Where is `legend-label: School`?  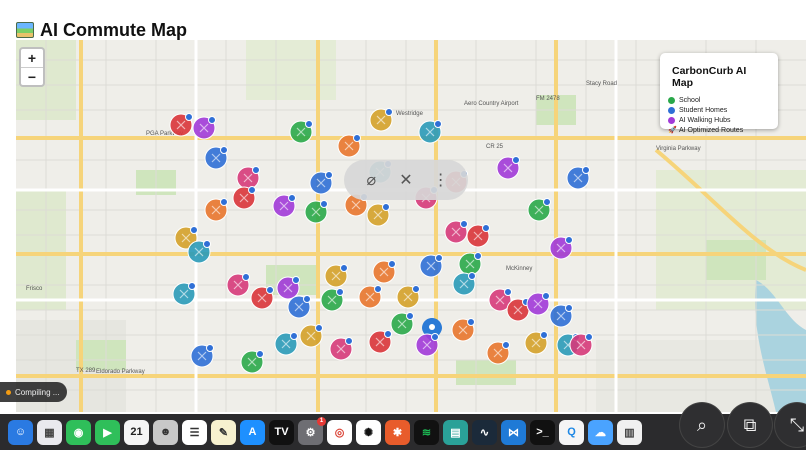
legend-label: School is located at coordinates (690, 100).